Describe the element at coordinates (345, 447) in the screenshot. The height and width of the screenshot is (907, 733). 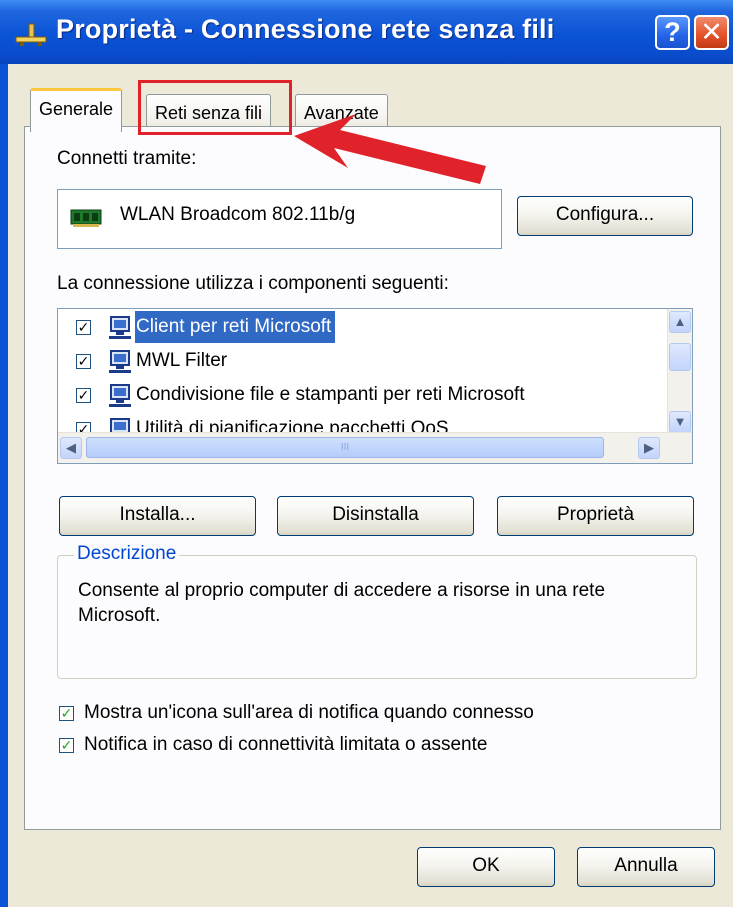
I see `horizontal-scroll-thumb: III` at that location.